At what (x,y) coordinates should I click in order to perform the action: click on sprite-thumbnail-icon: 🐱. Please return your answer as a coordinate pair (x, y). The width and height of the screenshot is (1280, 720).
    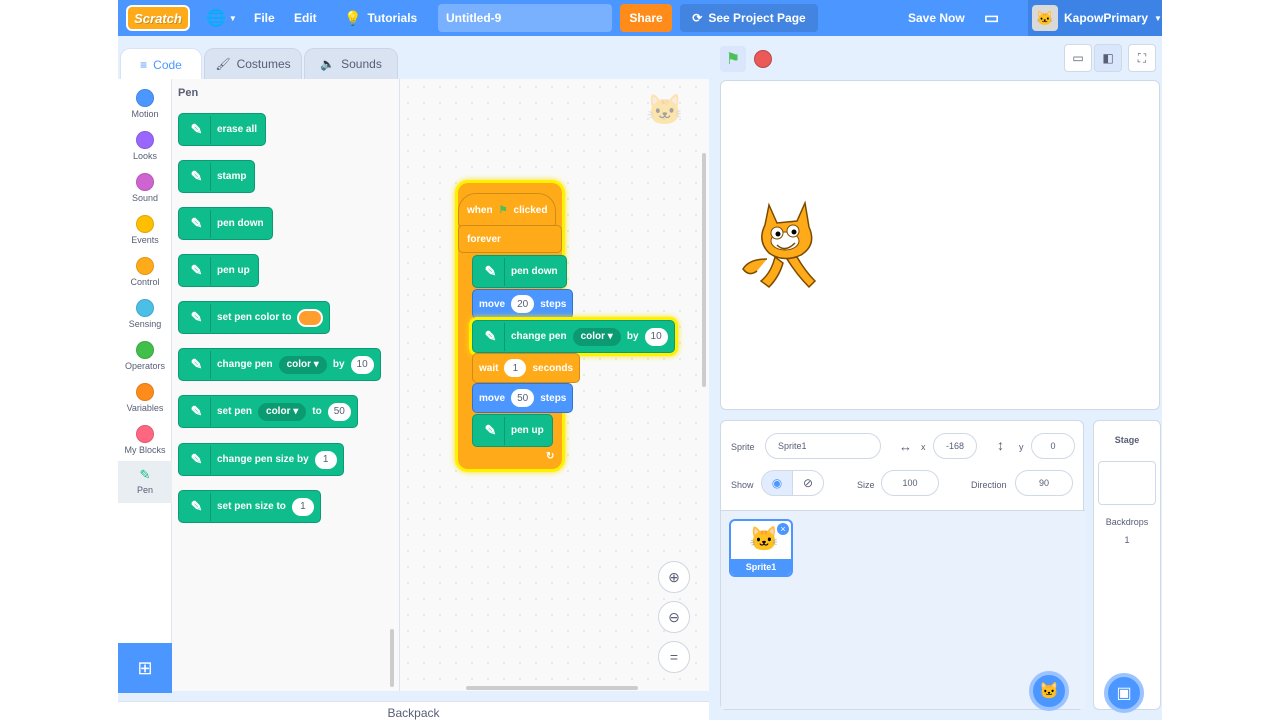
    Looking at the image, I should click on (665, 110).